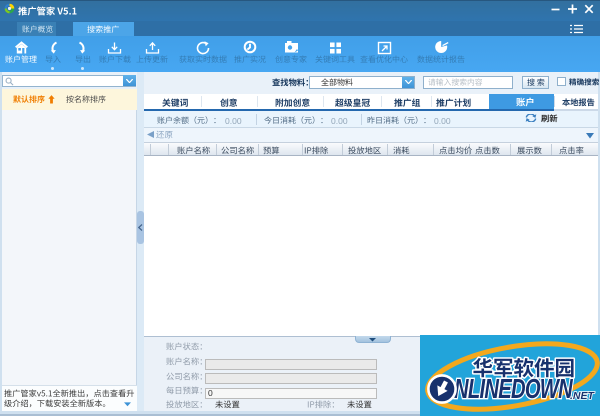  What do you see at coordinates (583, 396) in the screenshot?
I see `svg-text: .NET` at bounding box center [583, 396].